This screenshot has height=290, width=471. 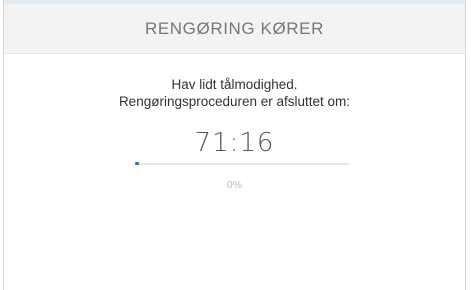 I want to click on remaining-time: 71:16, so click(x=234, y=143).